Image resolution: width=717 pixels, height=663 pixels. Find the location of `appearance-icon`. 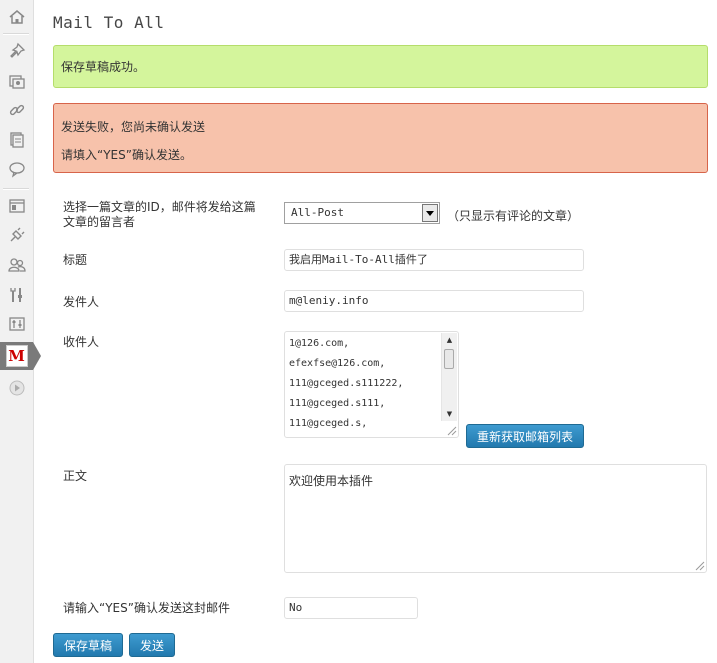

appearance-icon is located at coordinates (16, 206).